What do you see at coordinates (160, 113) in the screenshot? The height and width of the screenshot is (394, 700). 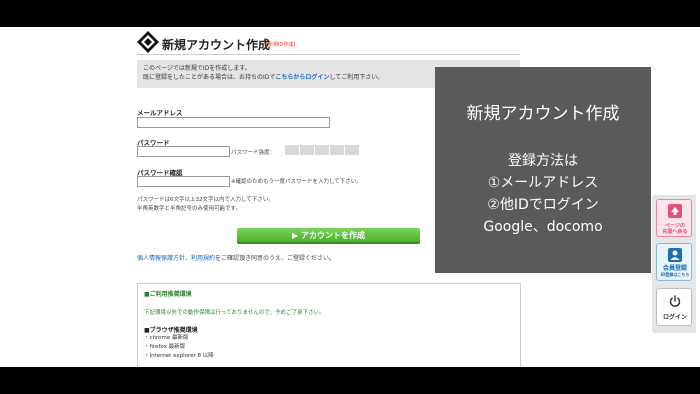 I see `email-label: メールアドレス` at bounding box center [160, 113].